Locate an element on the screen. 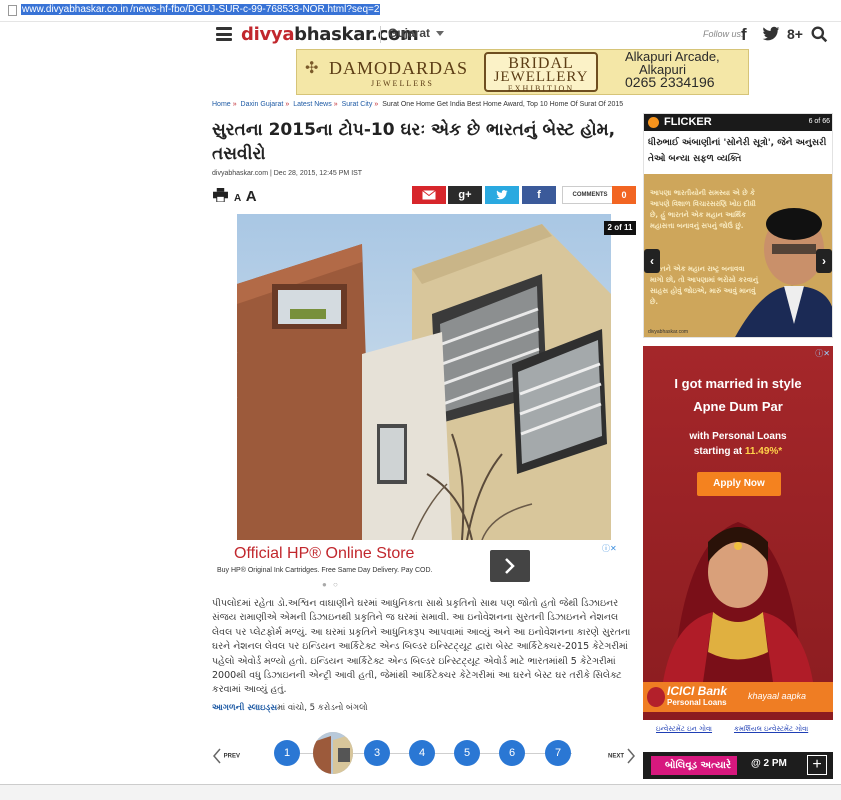 Image resolution: width=841 pixels, height=800 pixels. font-size-control: A A is located at coordinates (245, 197).